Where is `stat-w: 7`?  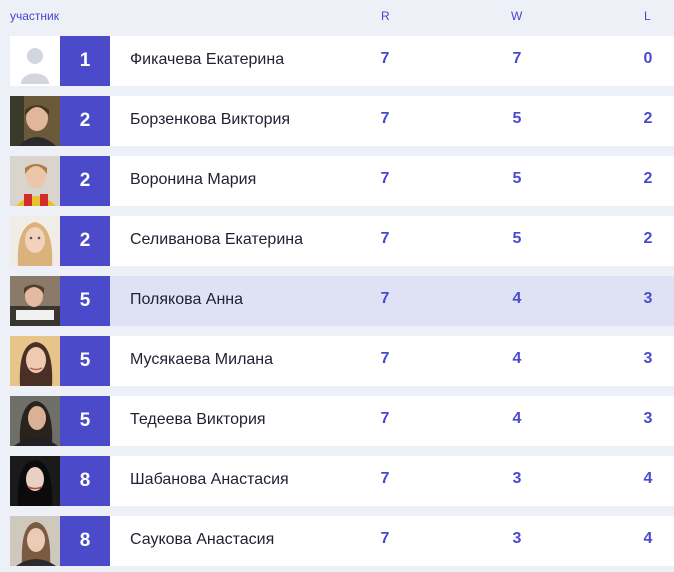
stat-w: 7 is located at coordinates (517, 58).